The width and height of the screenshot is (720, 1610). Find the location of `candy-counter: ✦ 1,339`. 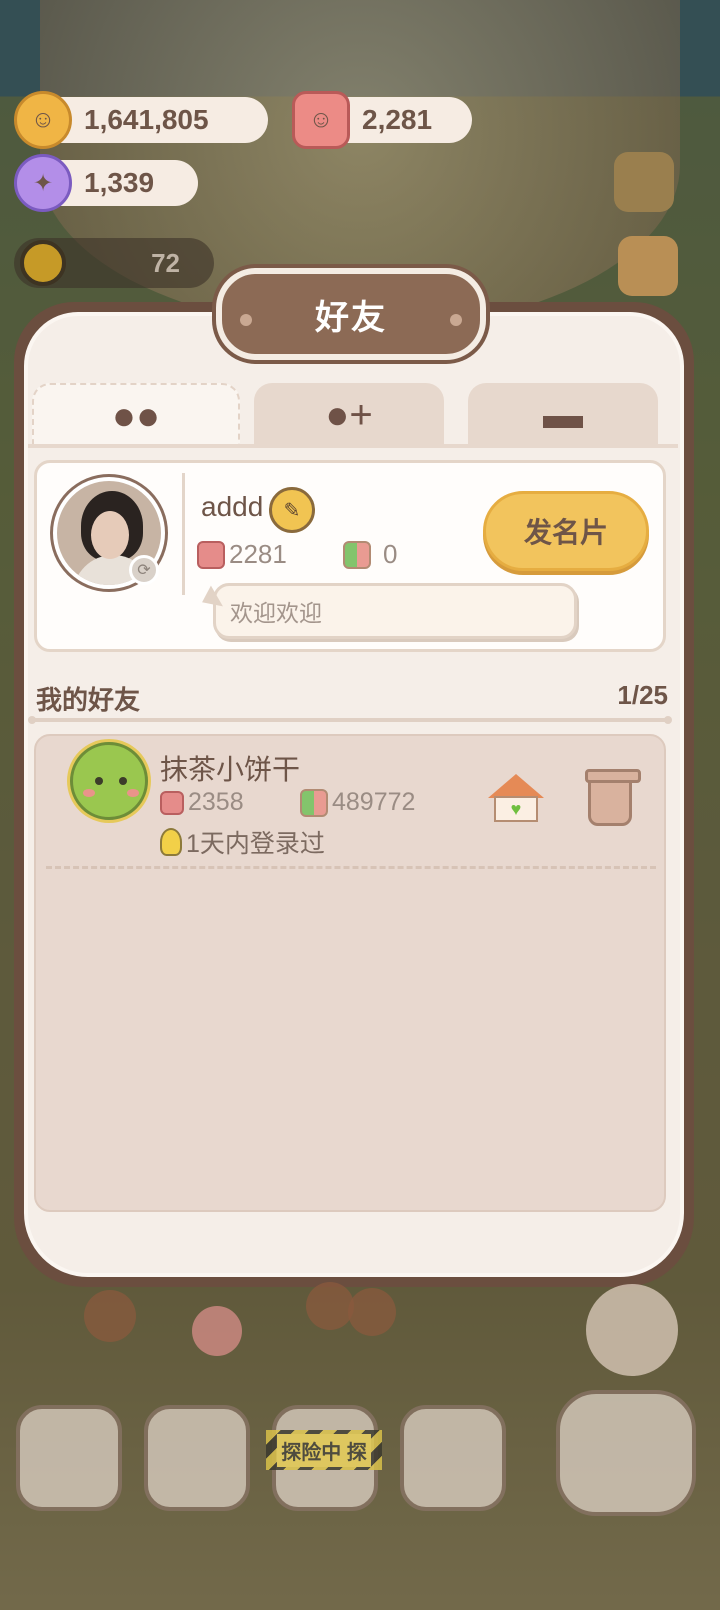

candy-counter: ✦ 1,339 is located at coordinates (106, 183).